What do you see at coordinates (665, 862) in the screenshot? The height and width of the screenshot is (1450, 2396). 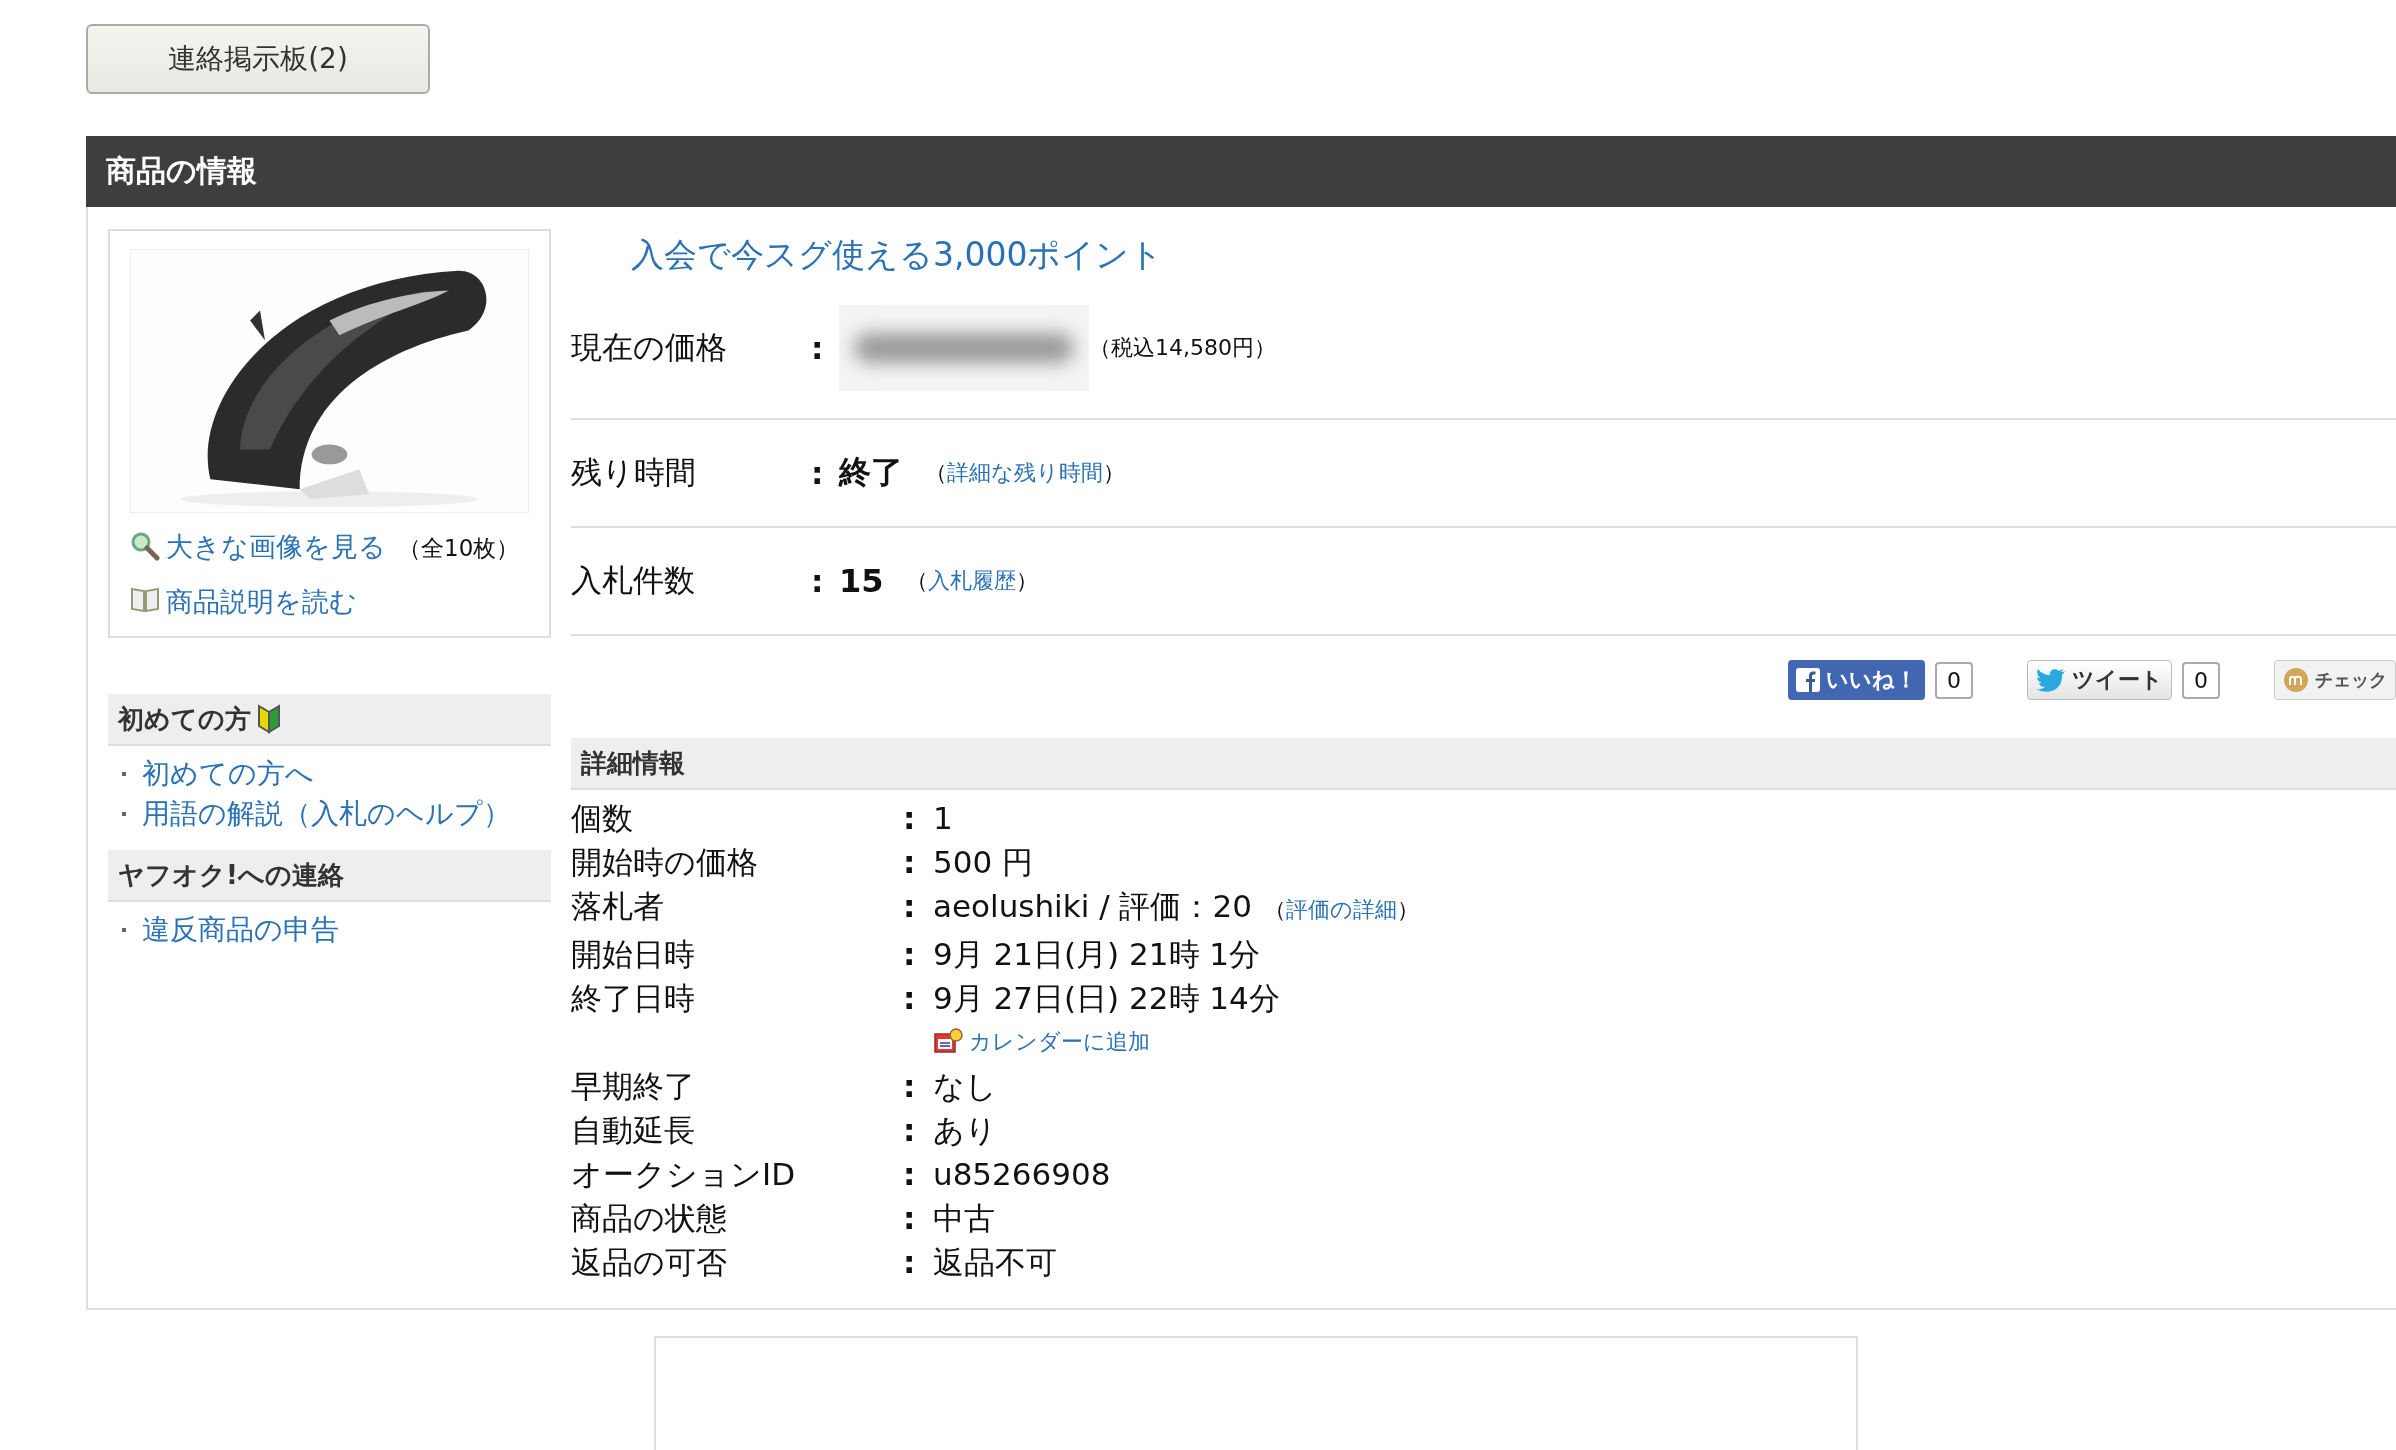 I see `field-label: 開始時の価格` at bounding box center [665, 862].